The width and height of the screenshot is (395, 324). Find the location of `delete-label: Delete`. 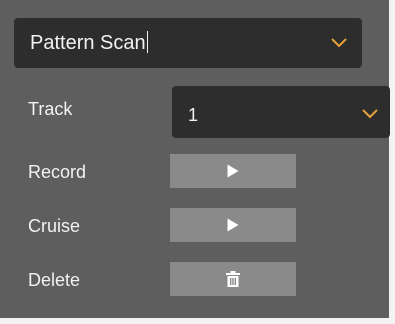

delete-label: Delete is located at coordinates (54, 280).